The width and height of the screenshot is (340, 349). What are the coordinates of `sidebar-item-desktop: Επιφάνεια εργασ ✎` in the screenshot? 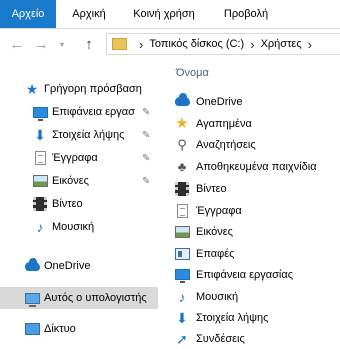 It's located at (79, 112).